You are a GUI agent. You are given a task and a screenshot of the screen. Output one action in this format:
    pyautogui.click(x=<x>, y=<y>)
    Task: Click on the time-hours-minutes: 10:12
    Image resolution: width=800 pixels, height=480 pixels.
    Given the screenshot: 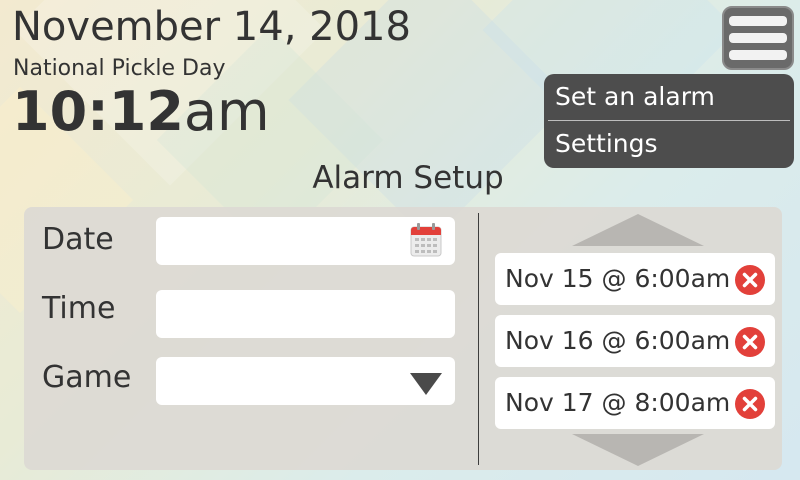 What is the action you would take?
    pyautogui.click(x=98, y=111)
    